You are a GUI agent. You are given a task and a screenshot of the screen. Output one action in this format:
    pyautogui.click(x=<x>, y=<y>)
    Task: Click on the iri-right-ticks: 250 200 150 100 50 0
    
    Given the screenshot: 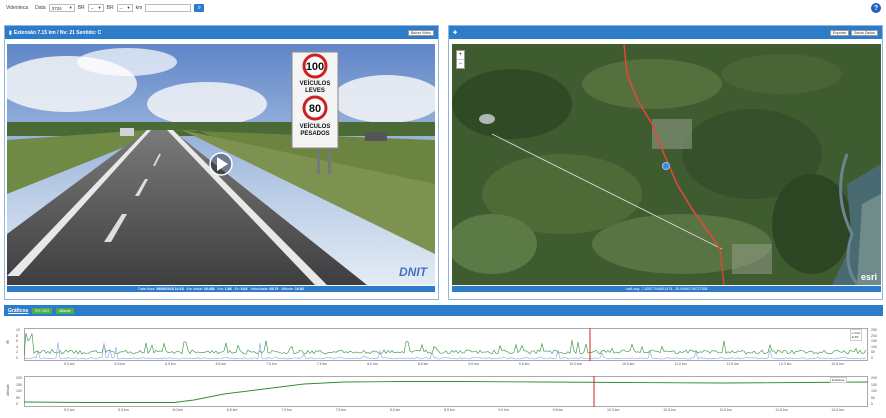 What is the action you would take?
    pyautogui.click(x=874, y=344)
    